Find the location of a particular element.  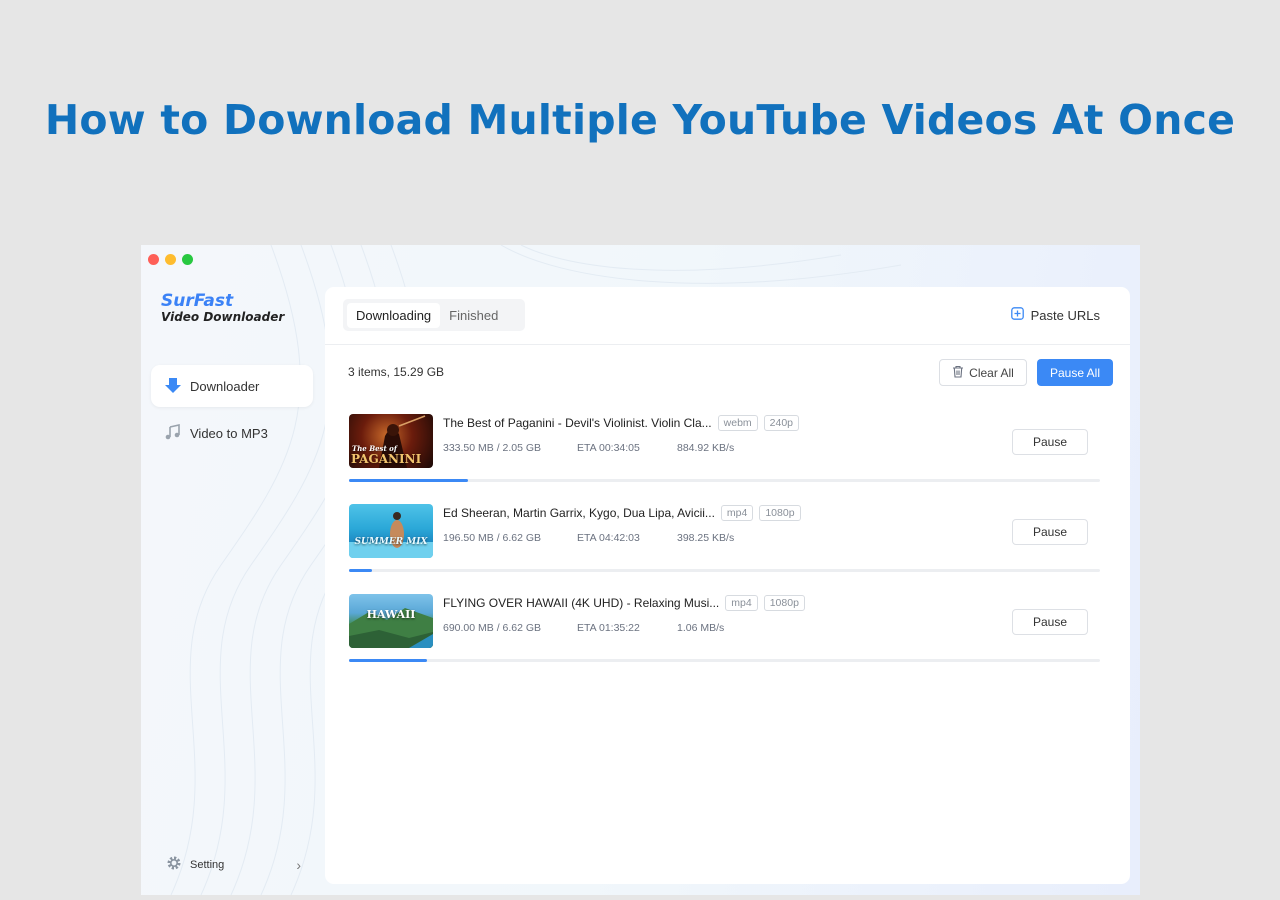

chevron-right-icon: › is located at coordinates (298, 864).